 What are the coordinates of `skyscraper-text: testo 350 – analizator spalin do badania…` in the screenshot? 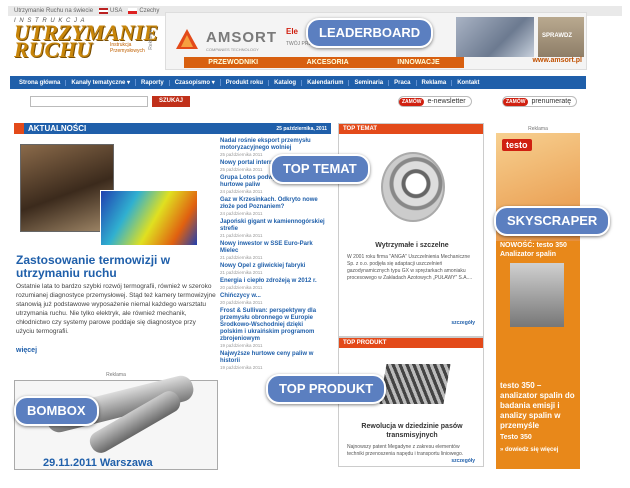 It's located at (537, 405).